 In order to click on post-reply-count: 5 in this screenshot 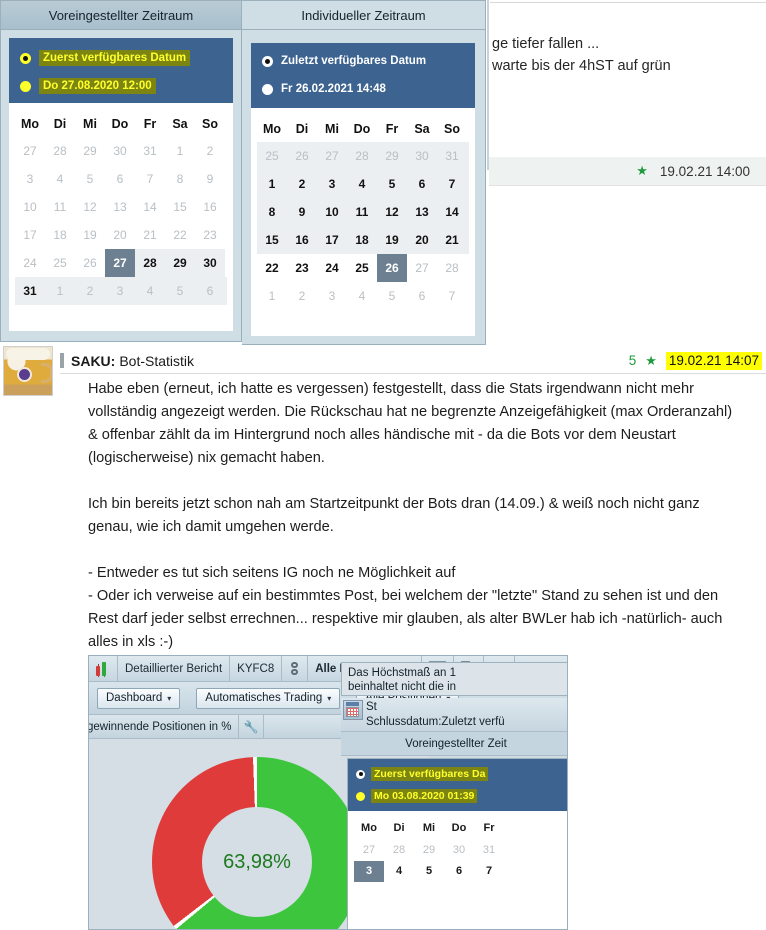, I will do `click(633, 360)`.